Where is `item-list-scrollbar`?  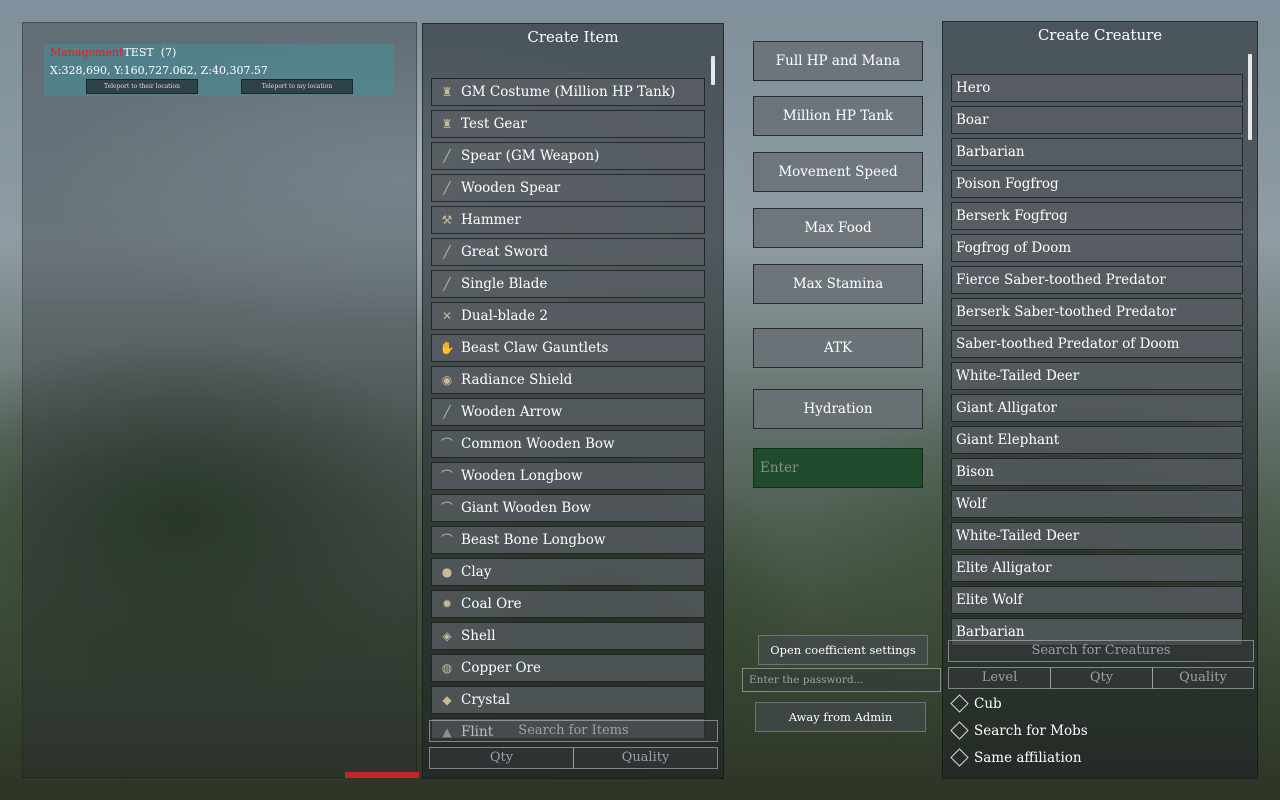
item-list-scrollbar is located at coordinates (713, 70).